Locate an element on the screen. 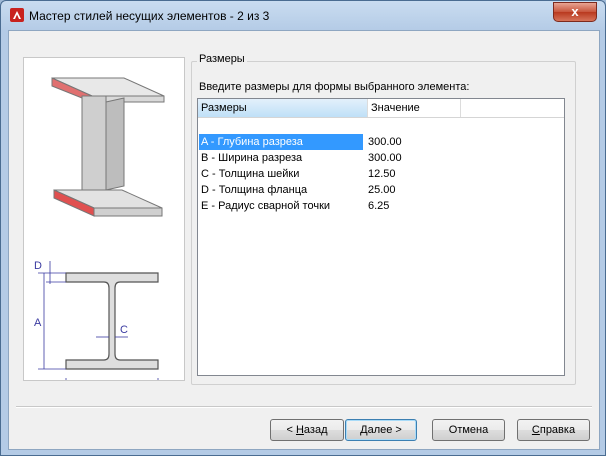 This screenshot has height=456, width=606. list-item-value: 12.50 is located at coordinates (382, 174).